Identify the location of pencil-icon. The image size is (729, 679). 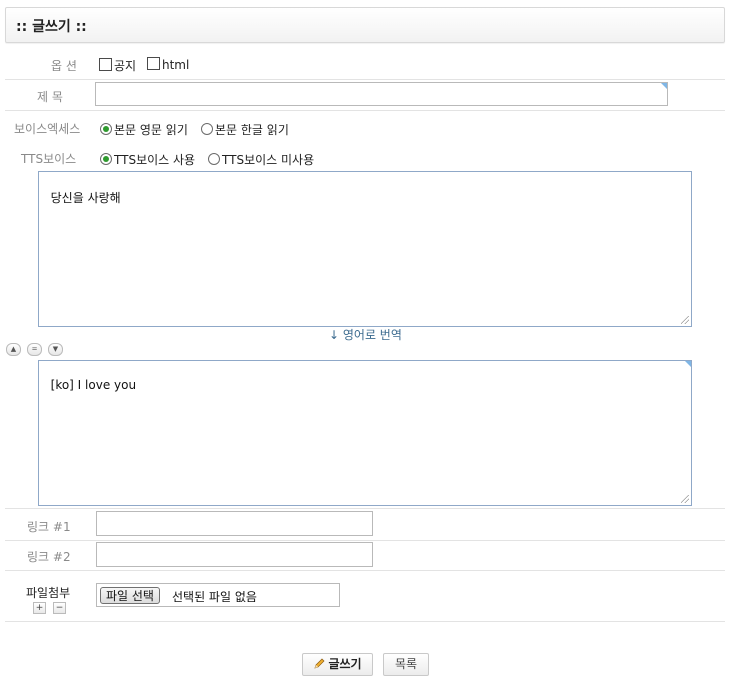
(319, 666).